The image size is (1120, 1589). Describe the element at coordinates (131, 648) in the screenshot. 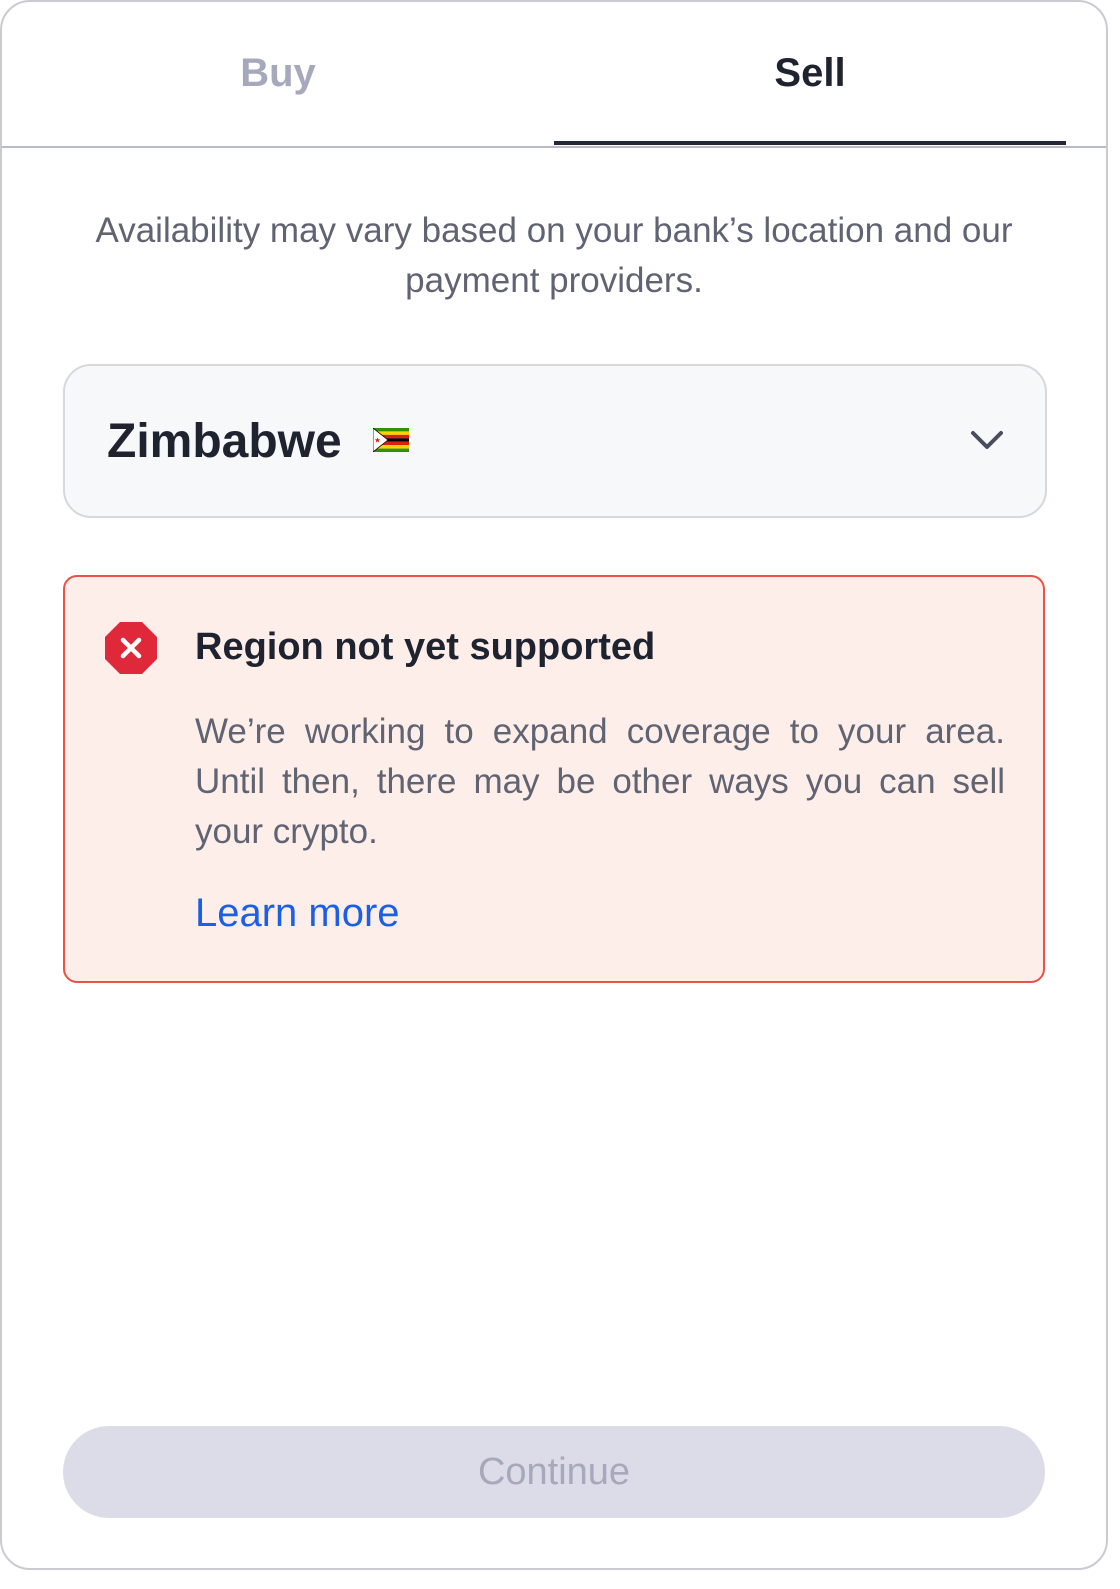

I see `error-octagon-icon` at that location.